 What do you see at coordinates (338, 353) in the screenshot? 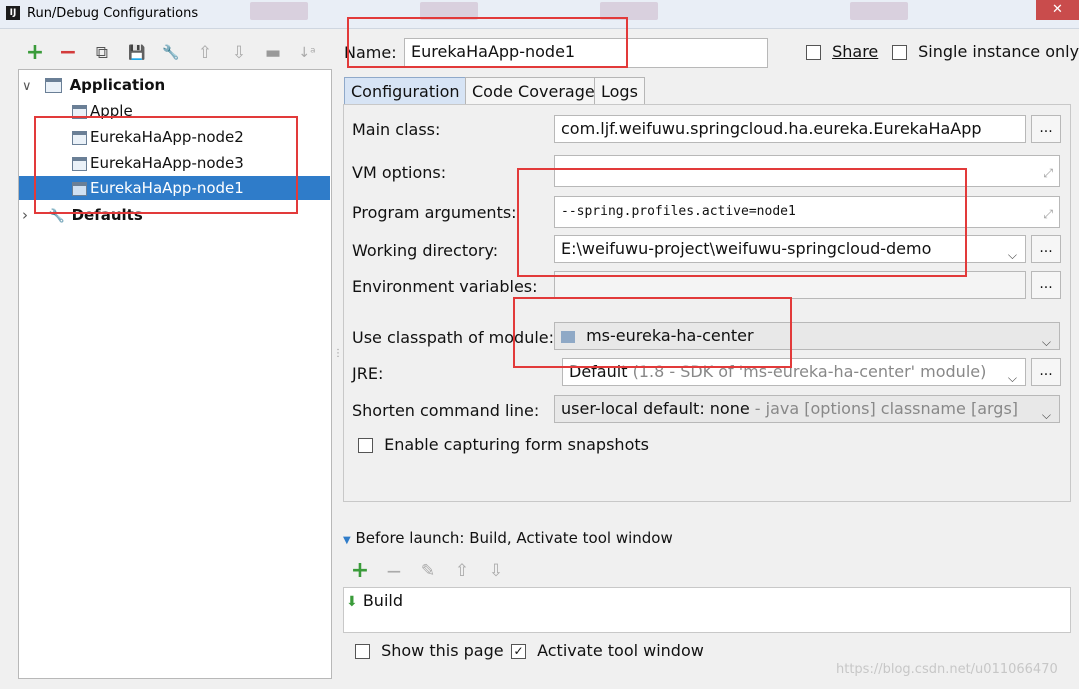
I see `splitter-handle: ⋮` at bounding box center [338, 353].